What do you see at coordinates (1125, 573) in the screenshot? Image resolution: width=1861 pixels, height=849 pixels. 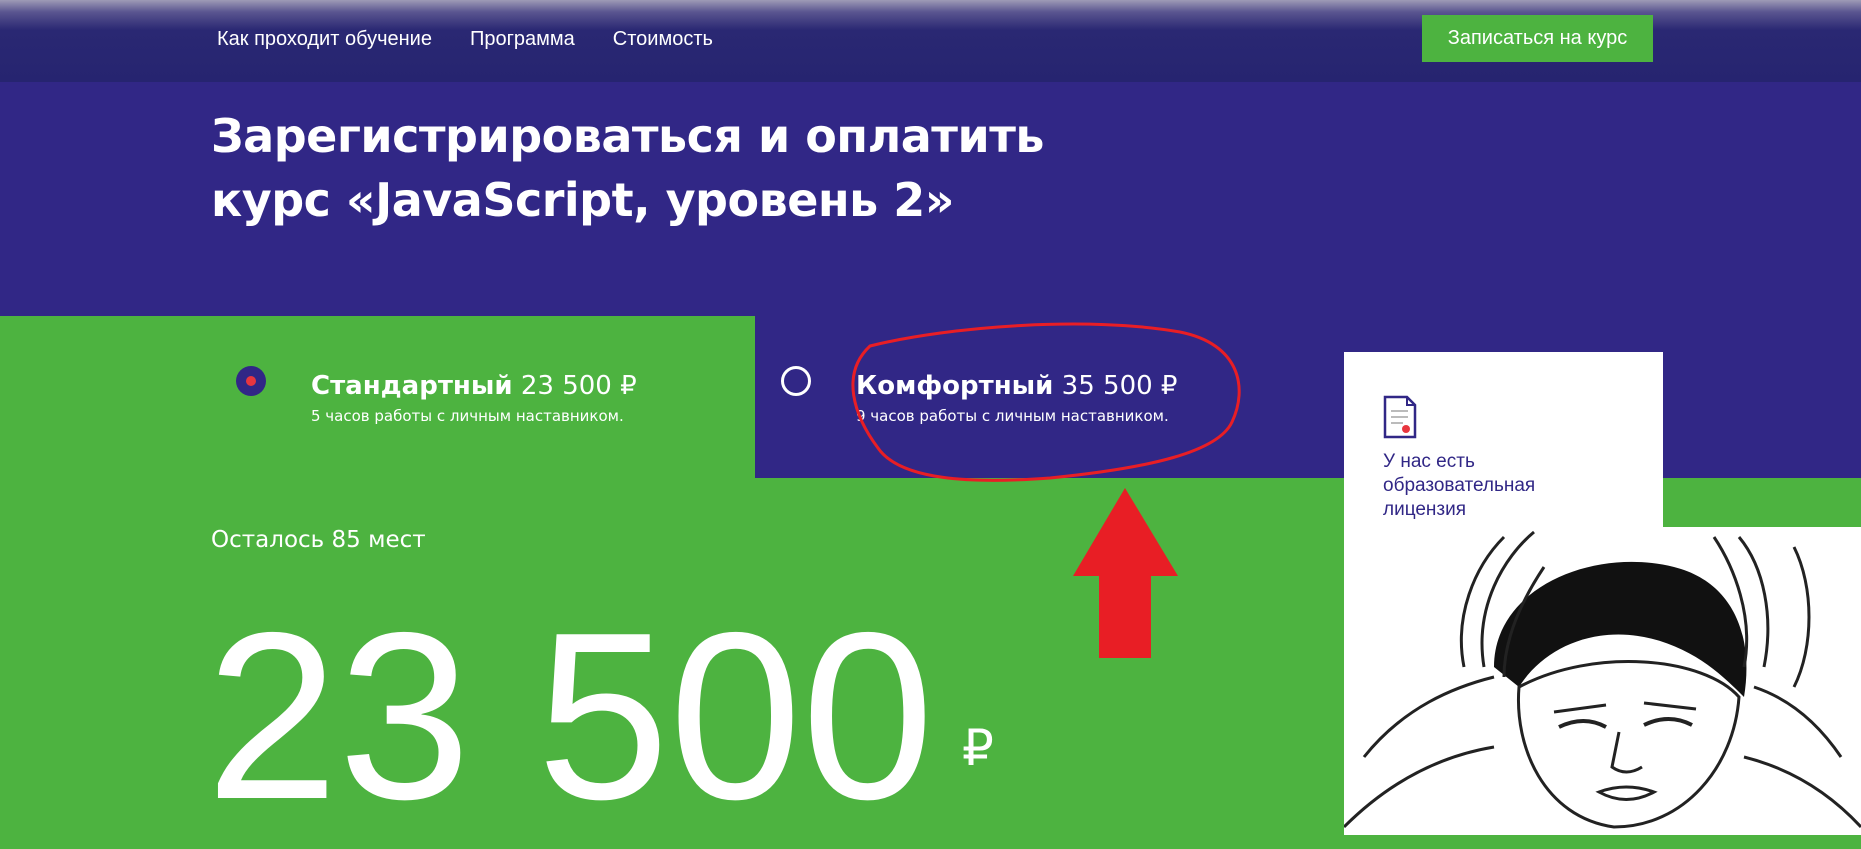 I see `annotation-arrow-up-icon` at bounding box center [1125, 573].